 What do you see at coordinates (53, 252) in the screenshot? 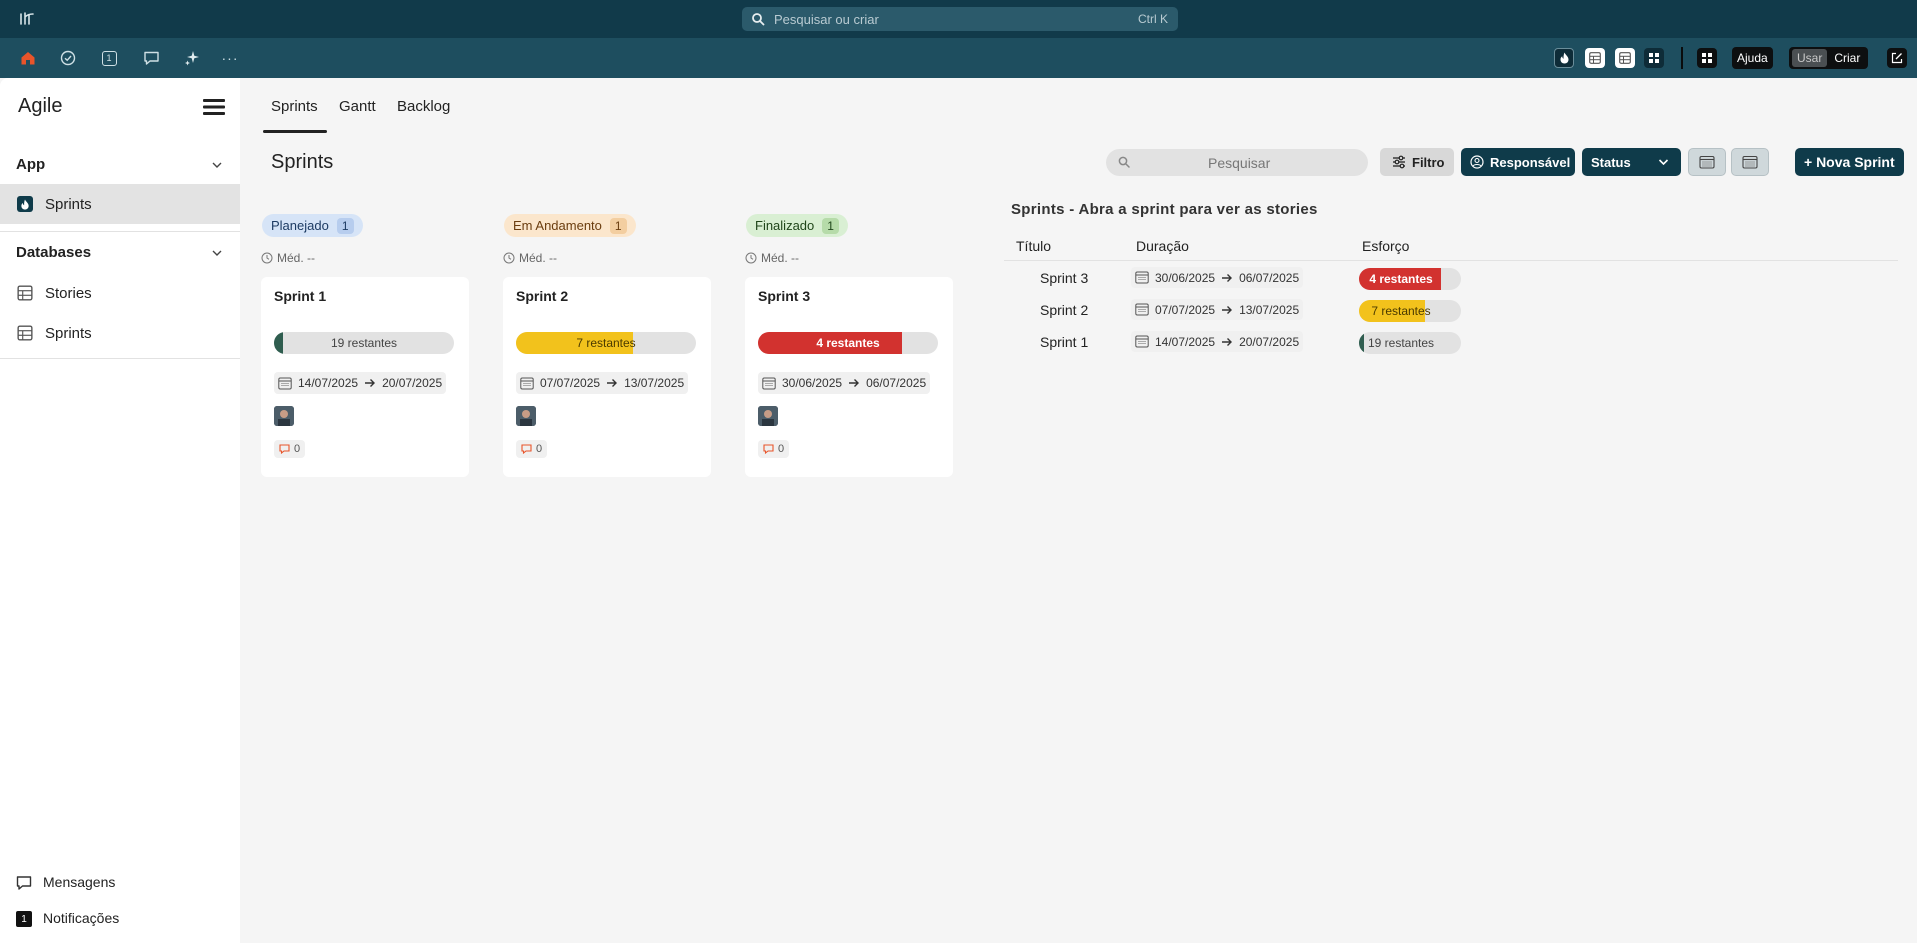
I see `databases-section-header: Databases` at bounding box center [53, 252].